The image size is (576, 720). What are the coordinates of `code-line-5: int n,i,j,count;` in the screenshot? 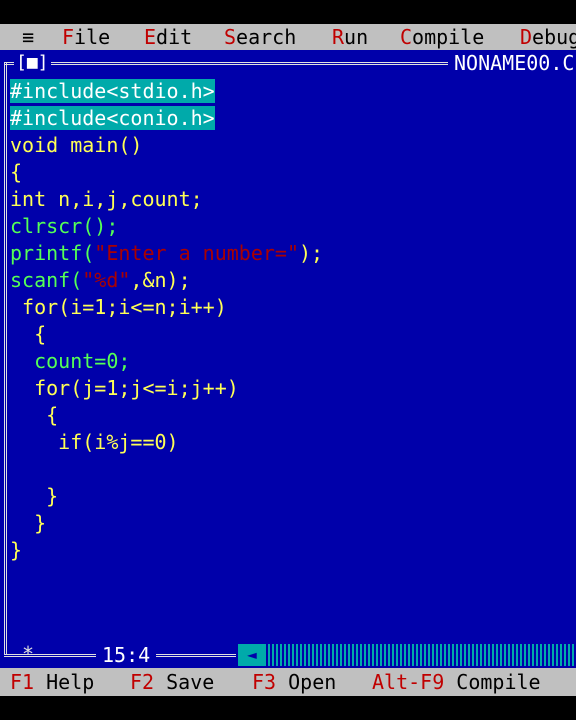 It's located at (290, 199).